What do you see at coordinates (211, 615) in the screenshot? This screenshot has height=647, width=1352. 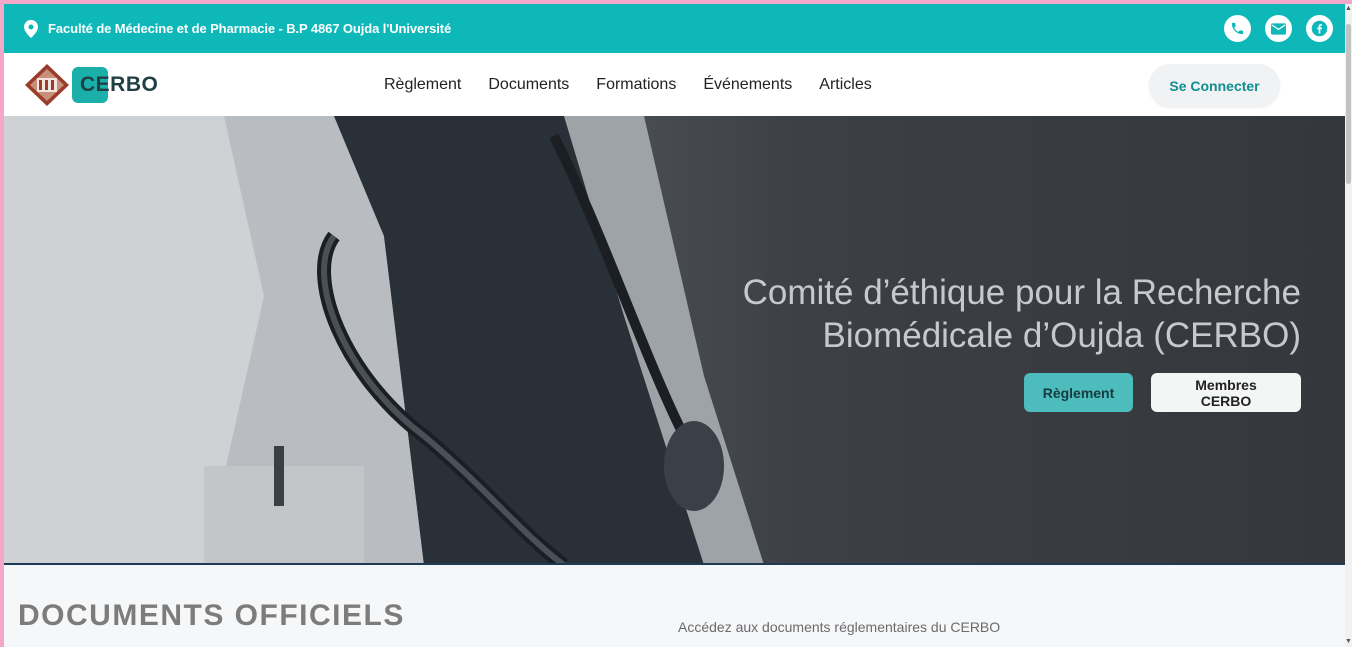 I see `documents-heading: DOCUMENTS OFFICIELS` at bounding box center [211, 615].